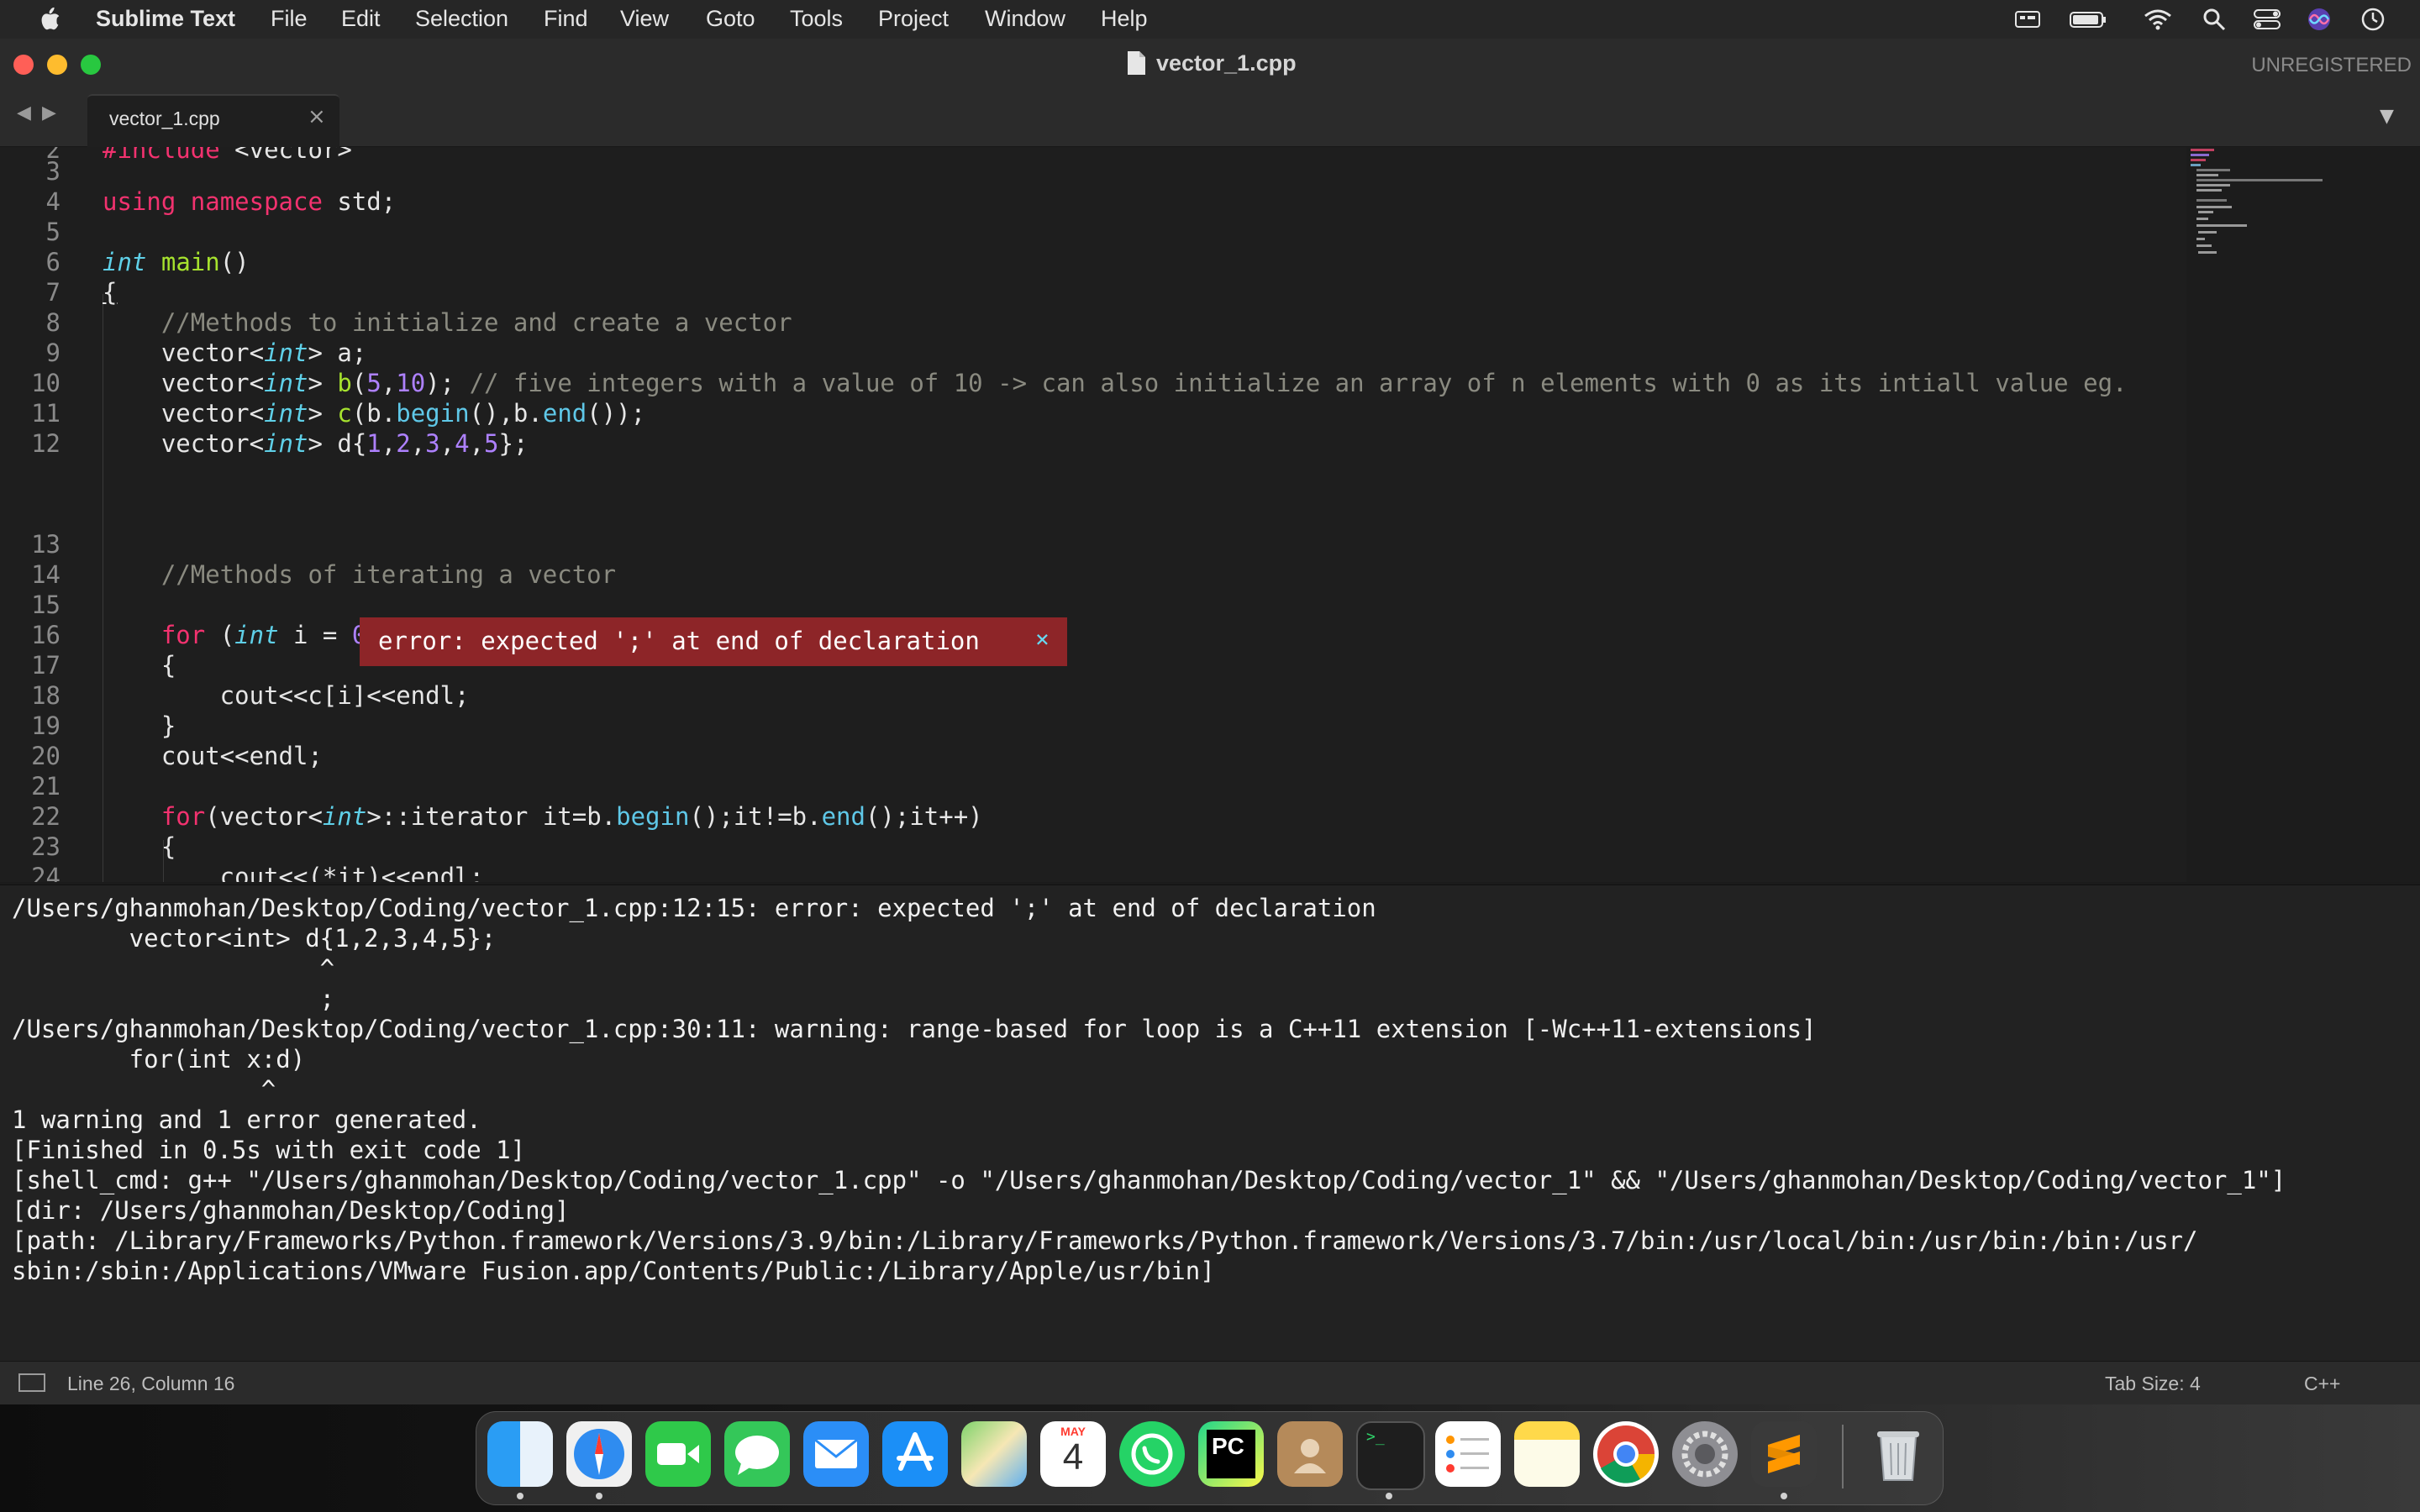 Image resolution: width=2420 pixels, height=1512 pixels. Describe the element at coordinates (1226, 63) in the screenshot. I see `window-title: vector_1.cpp` at that location.